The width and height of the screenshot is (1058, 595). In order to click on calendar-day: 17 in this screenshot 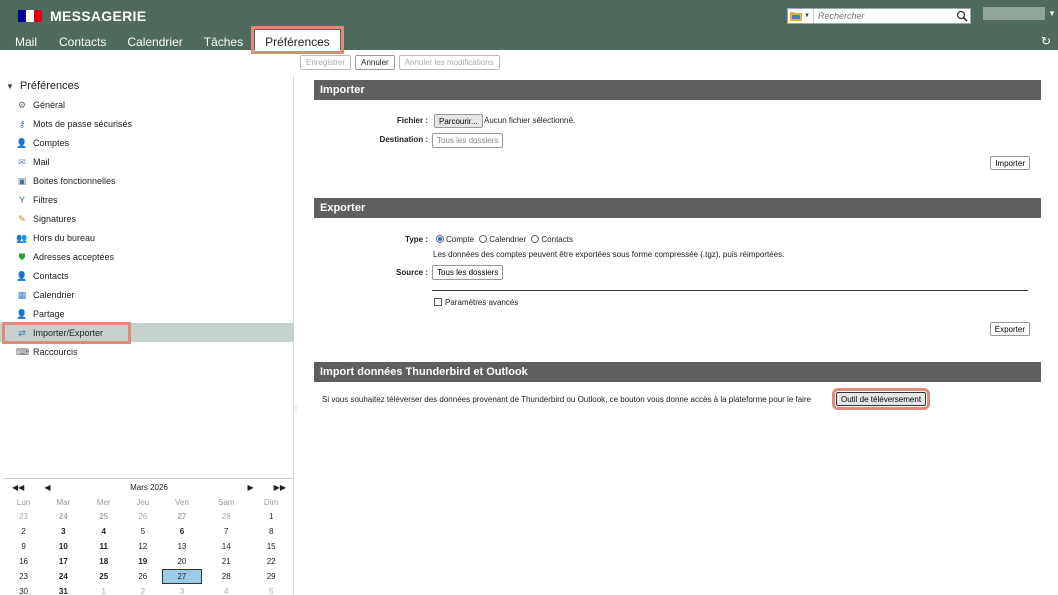, I will do `click(63, 561)`.